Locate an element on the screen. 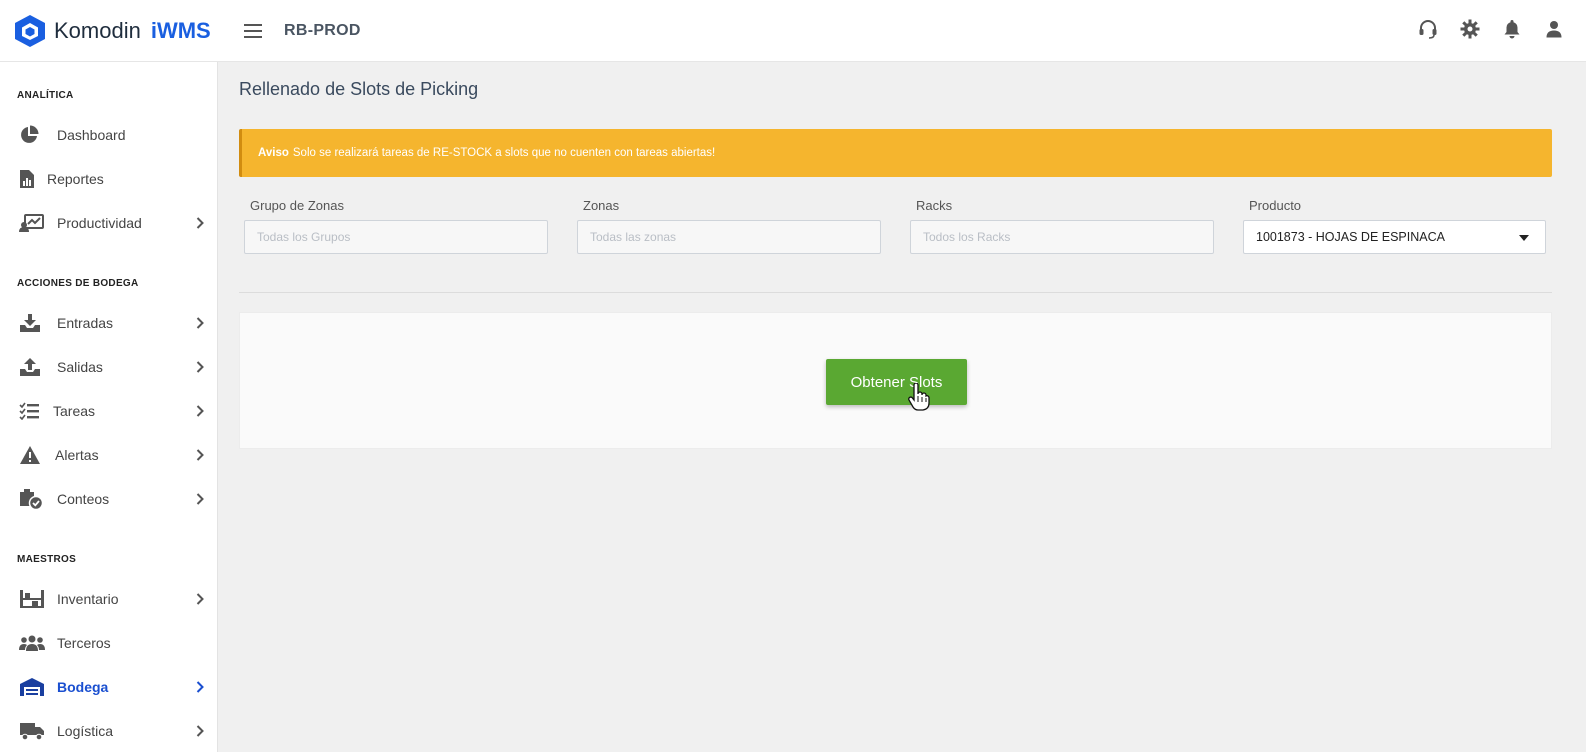 This screenshot has width=1586, height=752. hand-pointer-cursor-icon is located at coordinates (919, 397).